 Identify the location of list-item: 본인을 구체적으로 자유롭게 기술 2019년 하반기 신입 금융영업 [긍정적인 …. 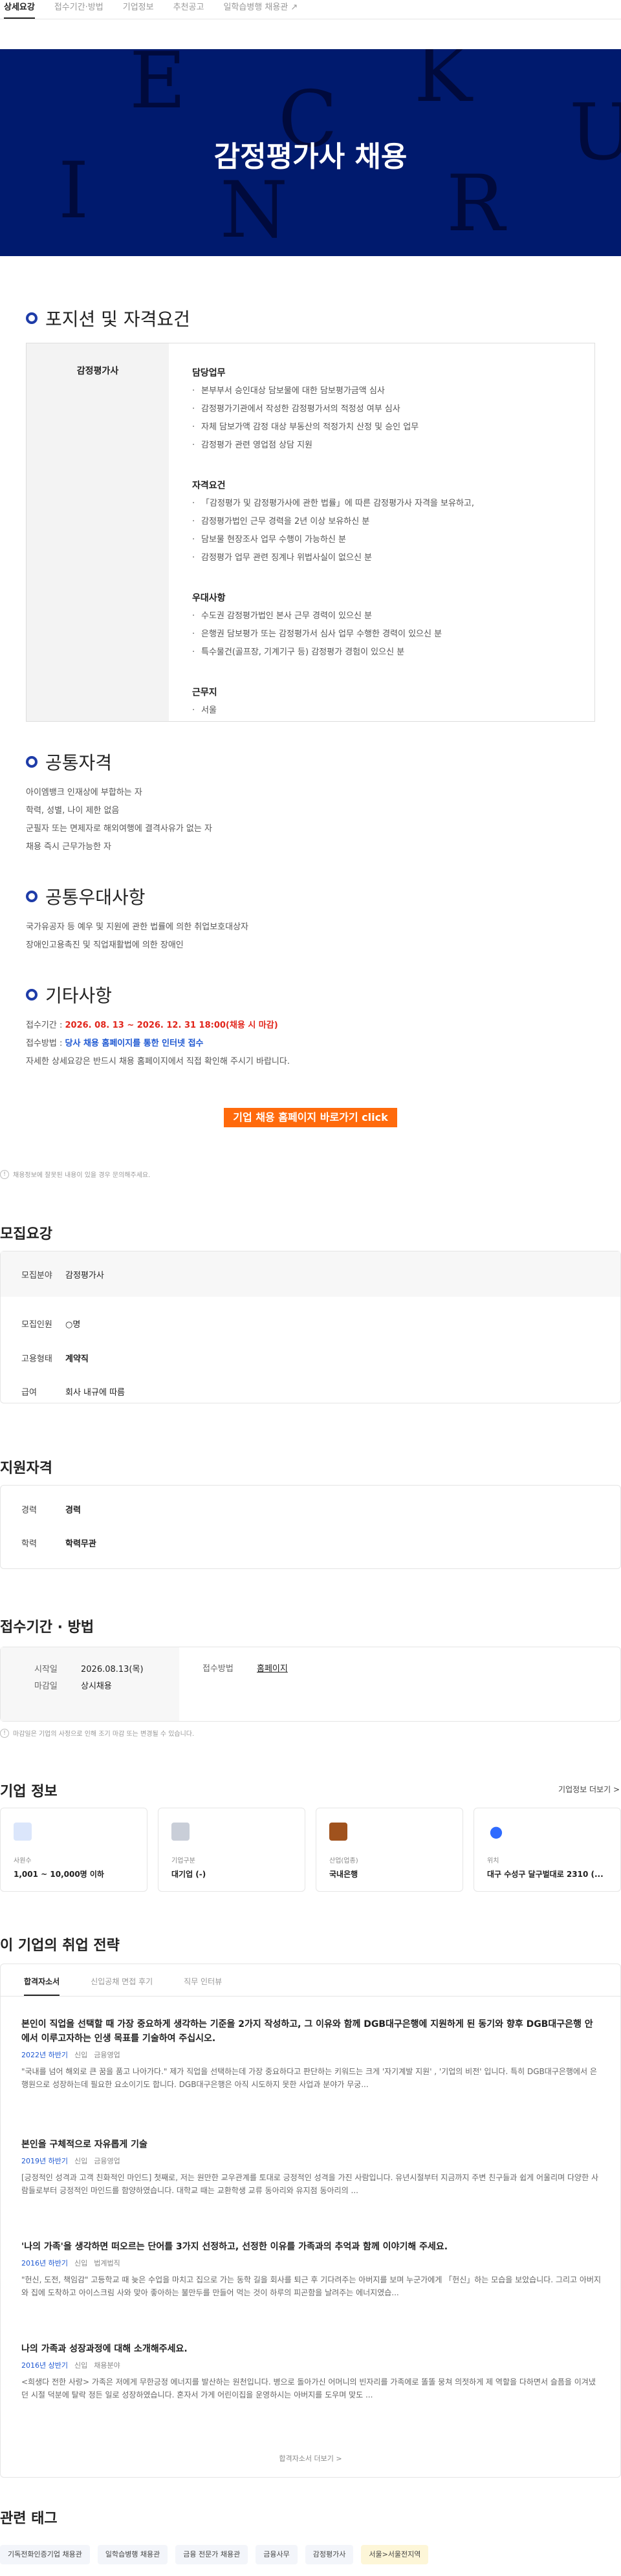
(311, 2167).